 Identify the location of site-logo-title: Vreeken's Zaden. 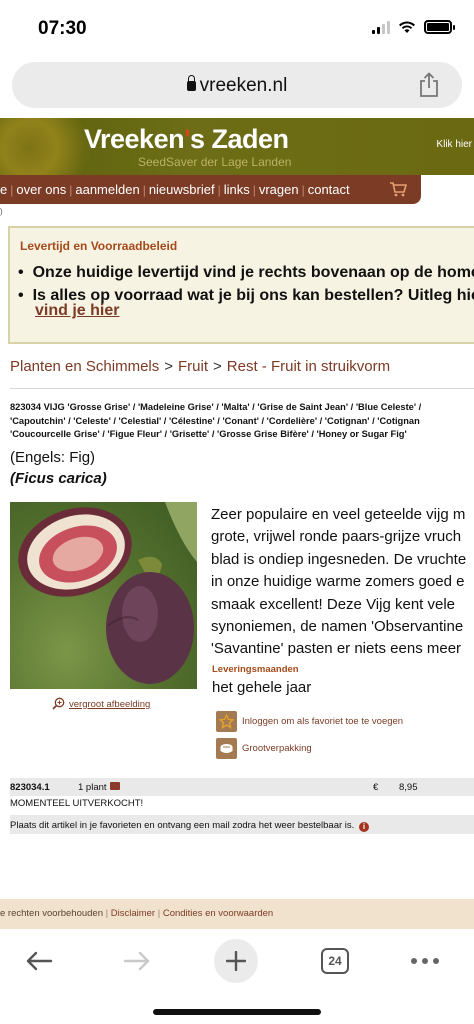
(186, 139).